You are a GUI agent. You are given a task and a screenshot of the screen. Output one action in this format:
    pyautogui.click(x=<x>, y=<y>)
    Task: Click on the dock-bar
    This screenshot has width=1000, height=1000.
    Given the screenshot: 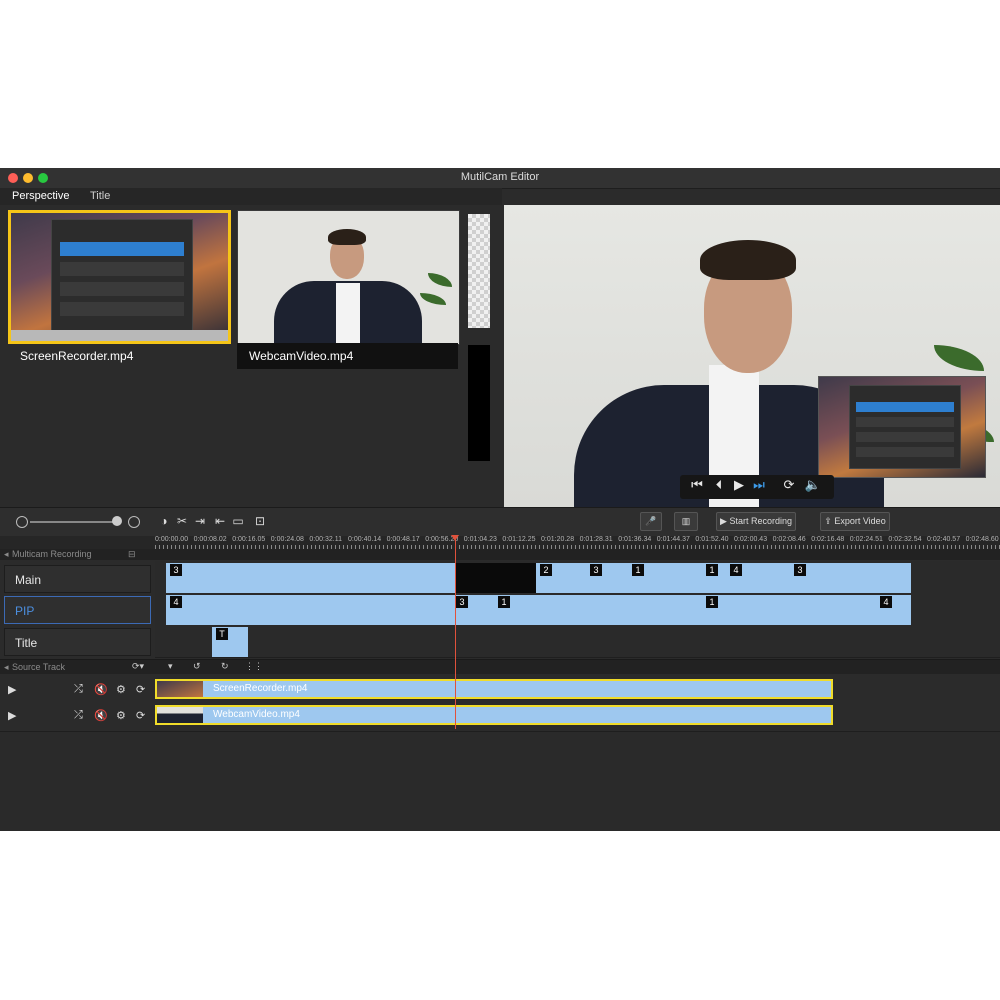 What is the action you would take?
    pyautogui.click(x=119, y=335)
    